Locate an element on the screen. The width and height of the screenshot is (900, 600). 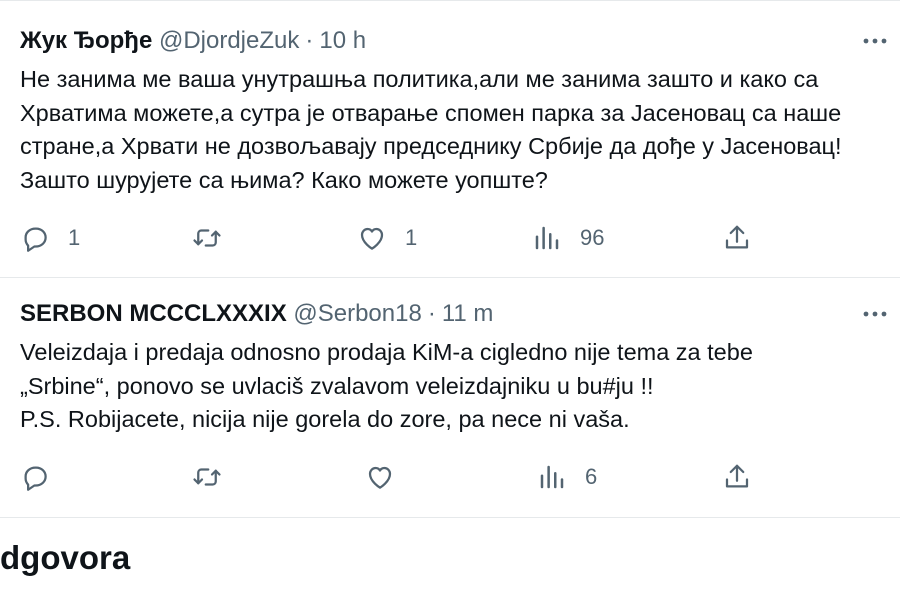
author-name: SERBON MCCCLXXXIX is located at coordinates (153, 313).